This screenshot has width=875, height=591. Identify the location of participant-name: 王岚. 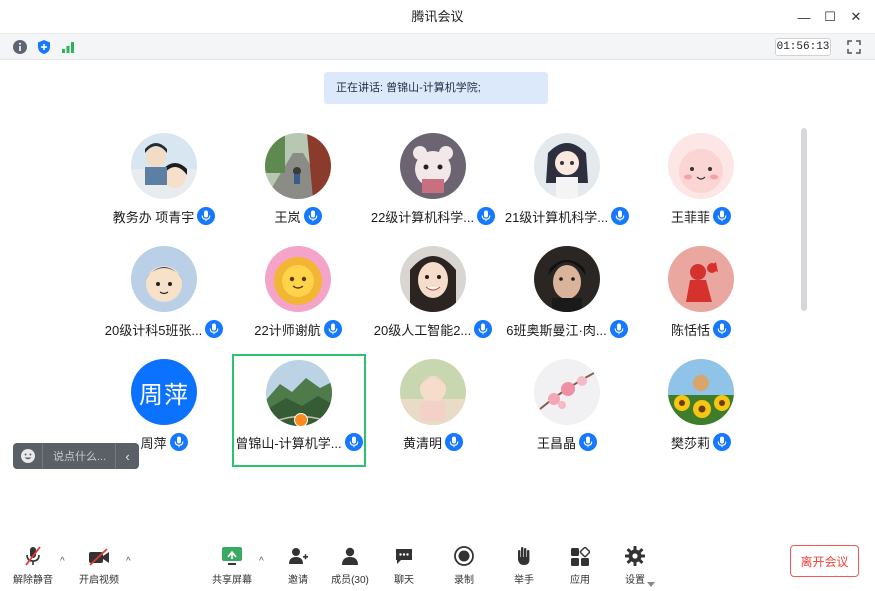
(287, 217).